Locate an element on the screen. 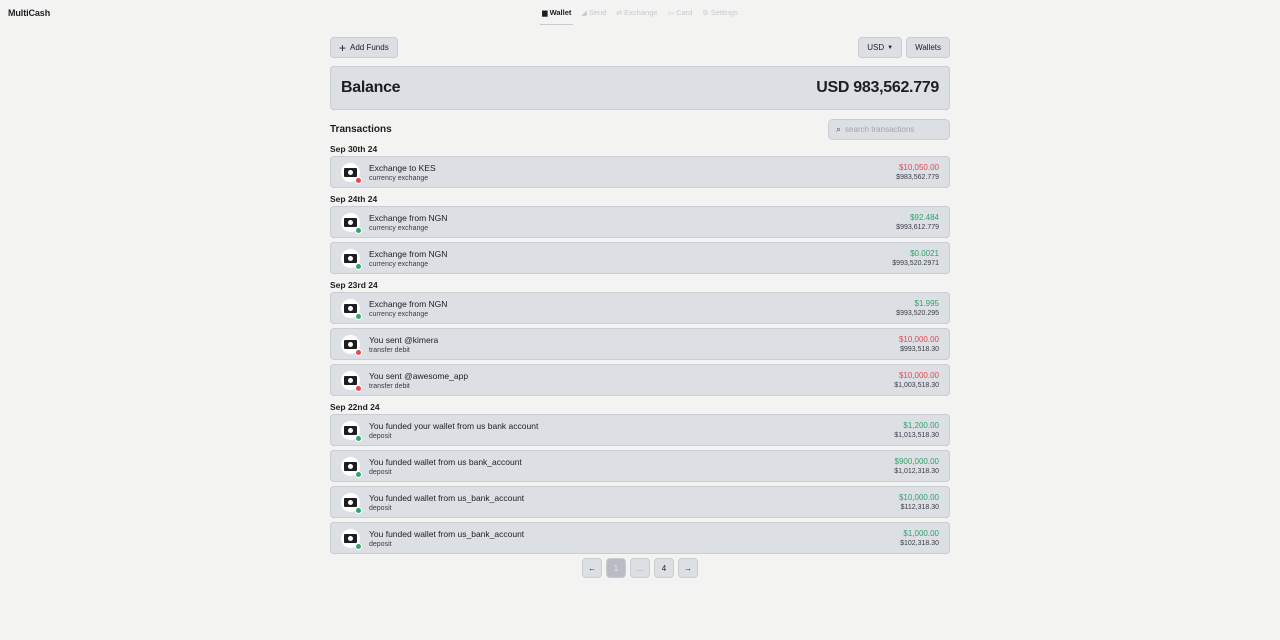 Image resolution: width=1280 pixels, height=640 pixels. transaction-amounts: $0.0021 $993,520.2971 is located at coordinates (915, 258).